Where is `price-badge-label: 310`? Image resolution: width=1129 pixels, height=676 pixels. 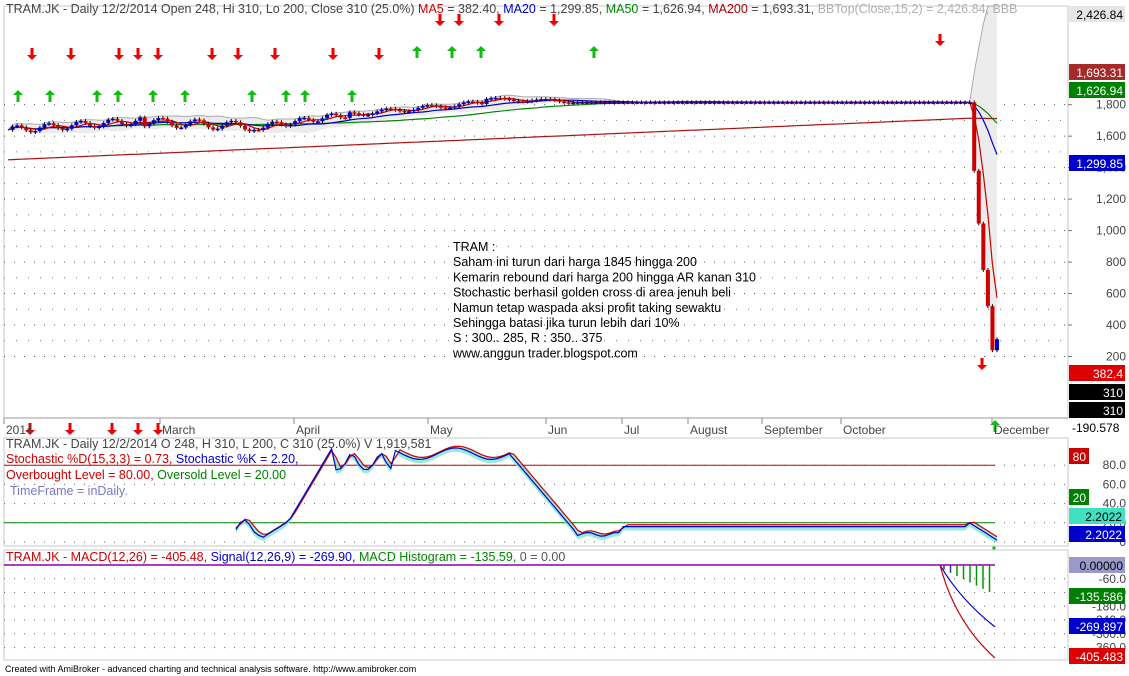
price-badge-label: 310 is located at coordinates (1113, 393).